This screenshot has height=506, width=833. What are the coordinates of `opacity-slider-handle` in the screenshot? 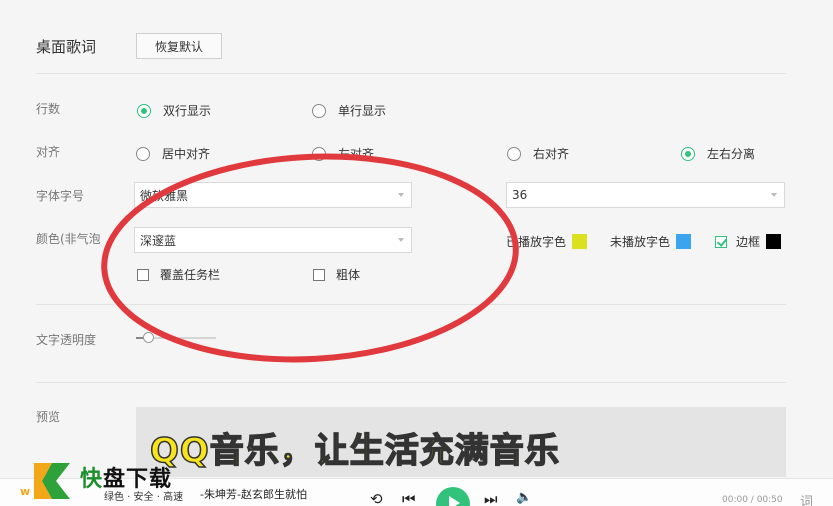 It's located at (148, 337).